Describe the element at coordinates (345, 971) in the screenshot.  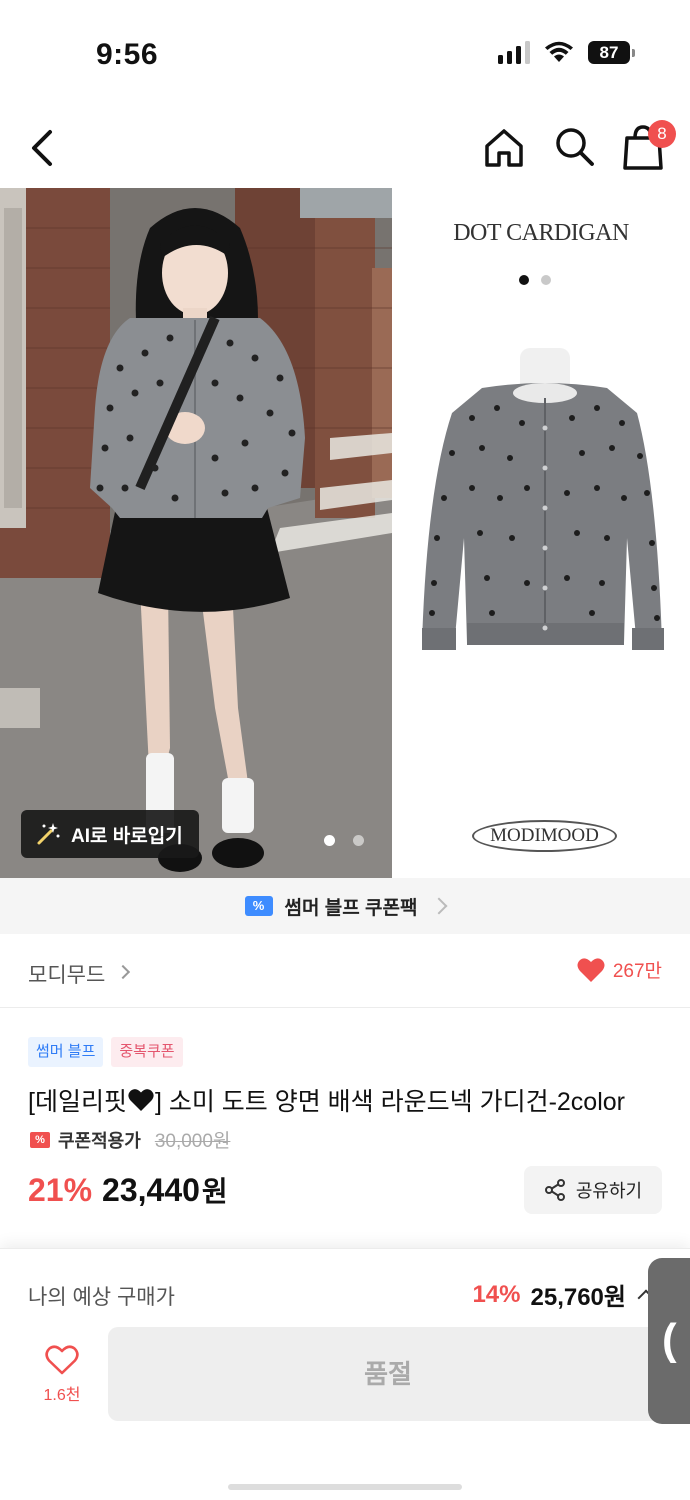
I see `store-row: 모디무드 267만` at that location.